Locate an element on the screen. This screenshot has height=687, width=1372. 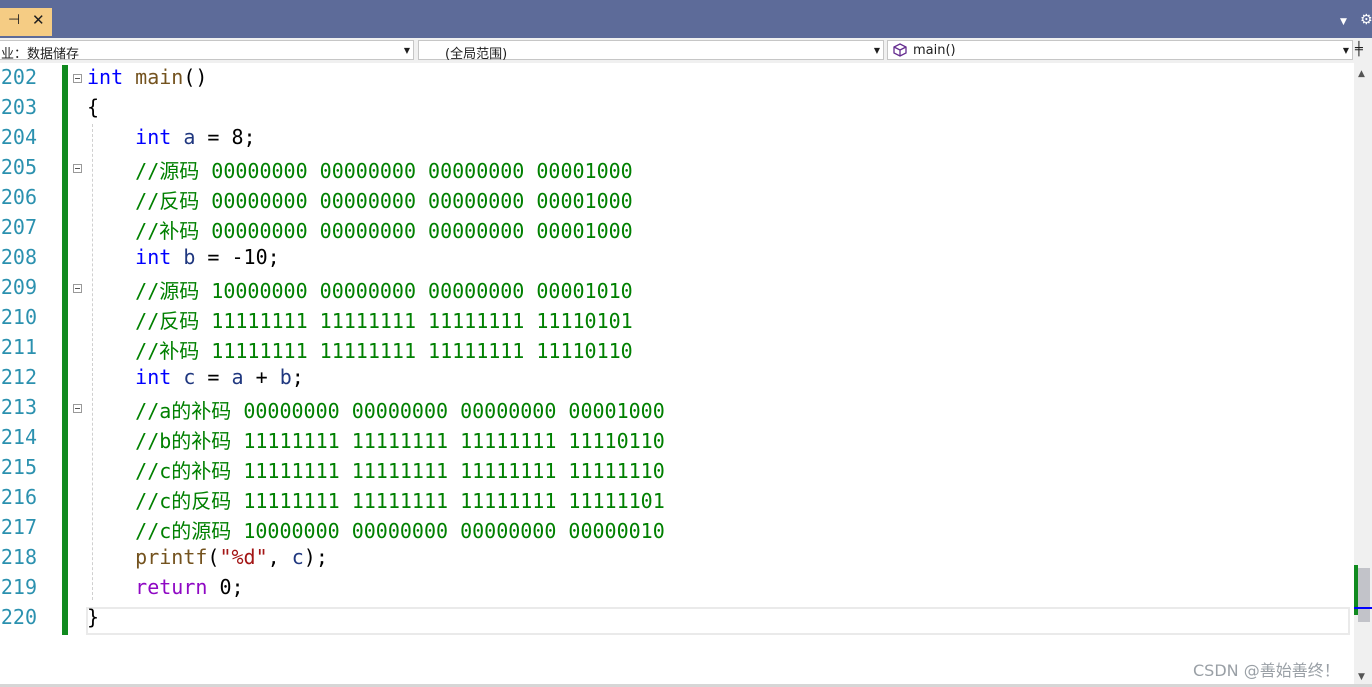
line-number: 211 is located at coordinates (18, 347).